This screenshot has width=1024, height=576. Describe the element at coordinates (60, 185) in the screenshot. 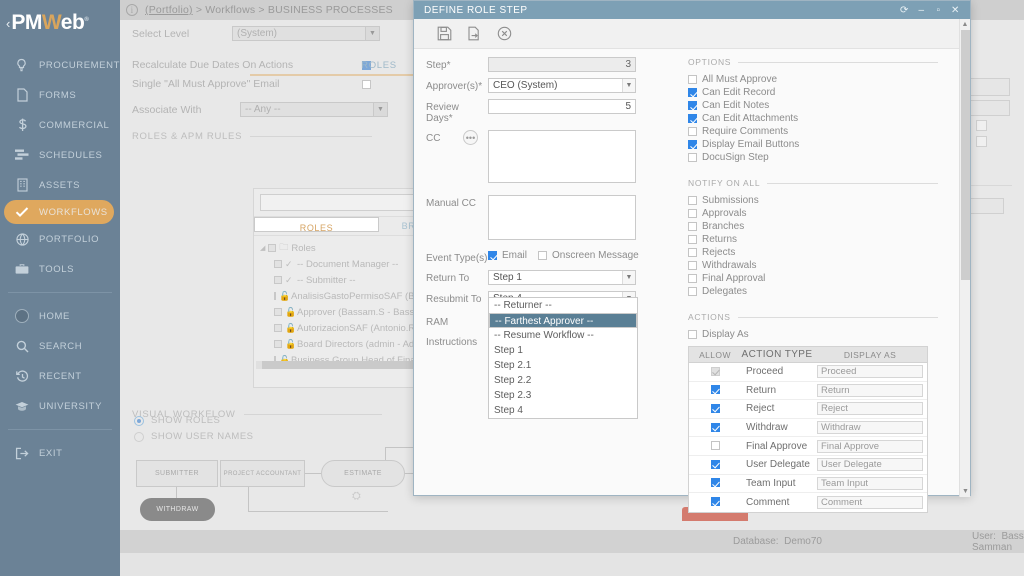

I see `sidebar-item-assets: ASSETS` at that location.